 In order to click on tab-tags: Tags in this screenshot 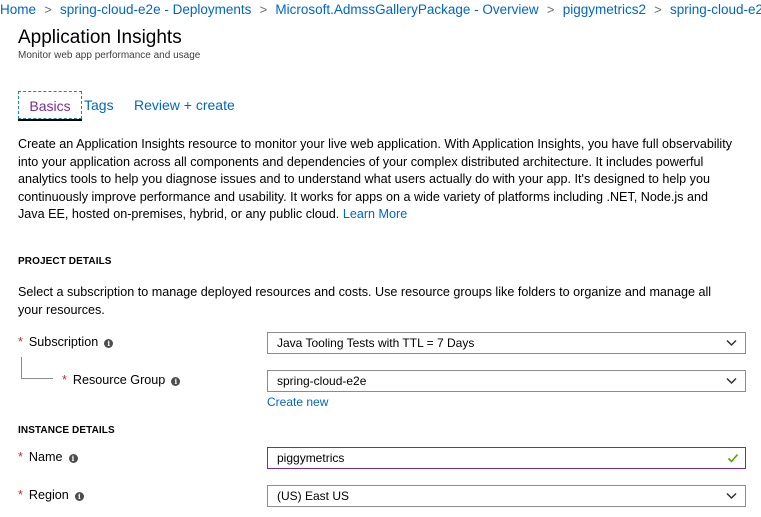, I will do `click(99, 105)`.